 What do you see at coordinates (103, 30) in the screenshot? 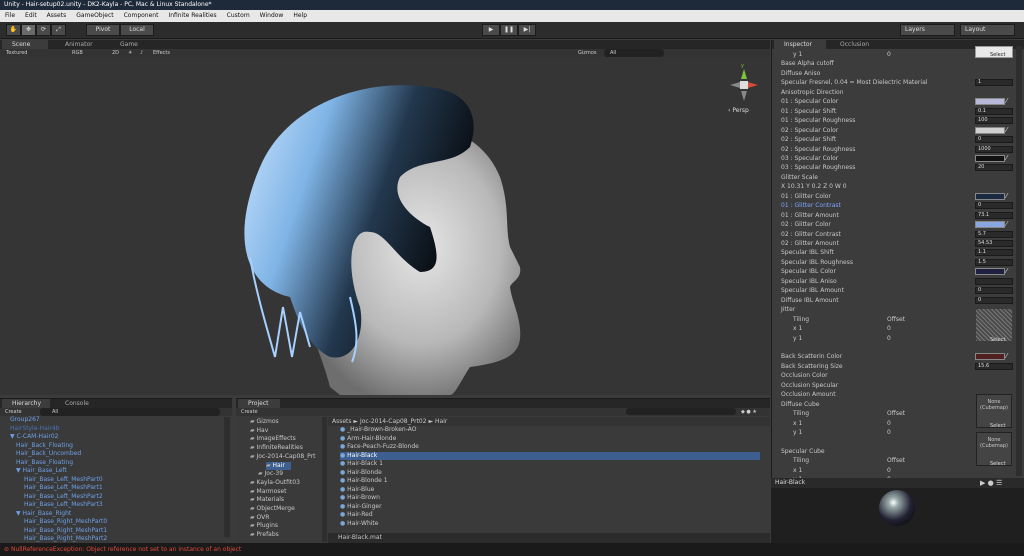
I see `pivot-button: Pivot` at bounding box center [103, 30].